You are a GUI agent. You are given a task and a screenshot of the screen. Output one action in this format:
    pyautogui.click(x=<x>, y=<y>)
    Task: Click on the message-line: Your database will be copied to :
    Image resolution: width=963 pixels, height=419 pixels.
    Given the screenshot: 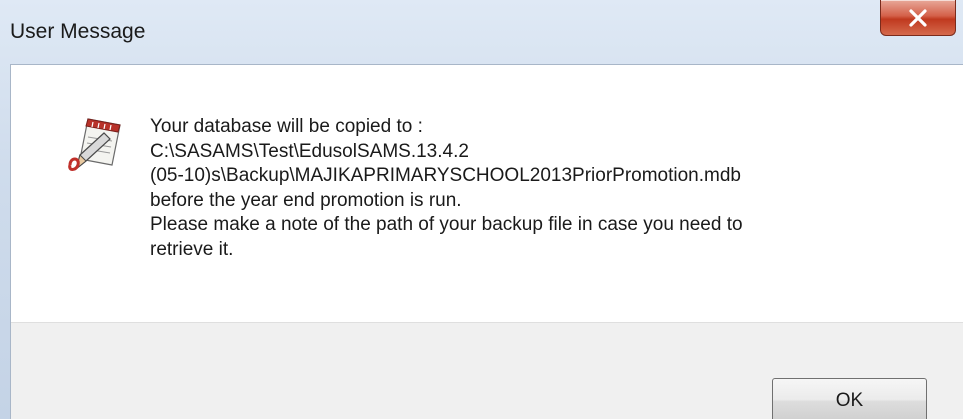 What is the action you would take?
    pyautogui.click(x=286, y=126)
    